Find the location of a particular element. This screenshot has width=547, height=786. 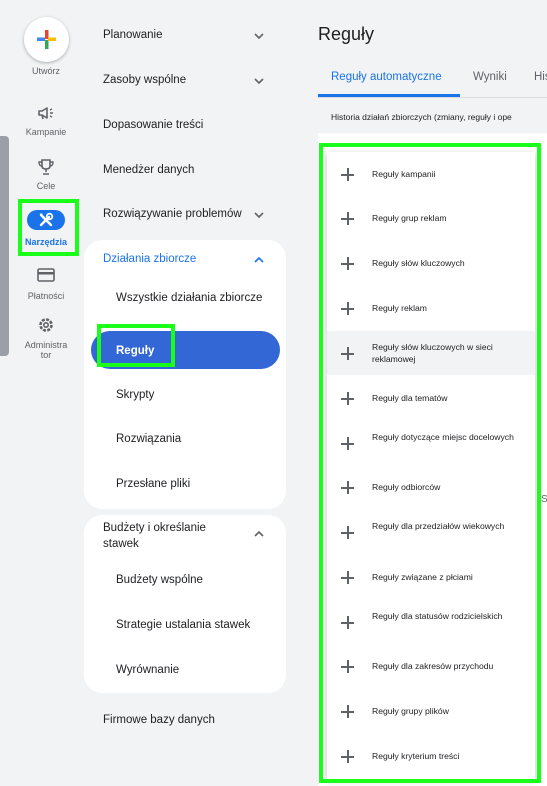

megaphone-icon is located at coordinates (46, 113).